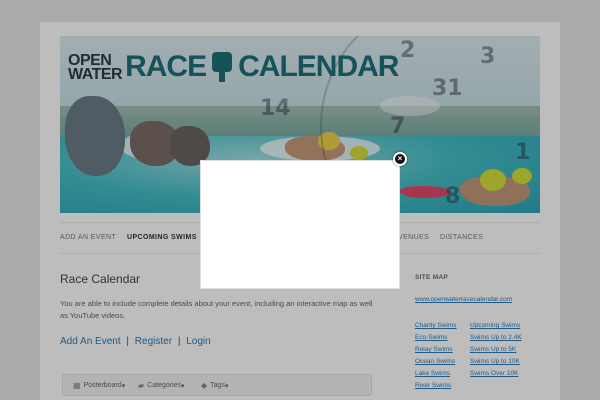  What do you see at coordinates (300, 224) in the screenshot?
I see `modal-dialog` at bounding box center [300, 224].